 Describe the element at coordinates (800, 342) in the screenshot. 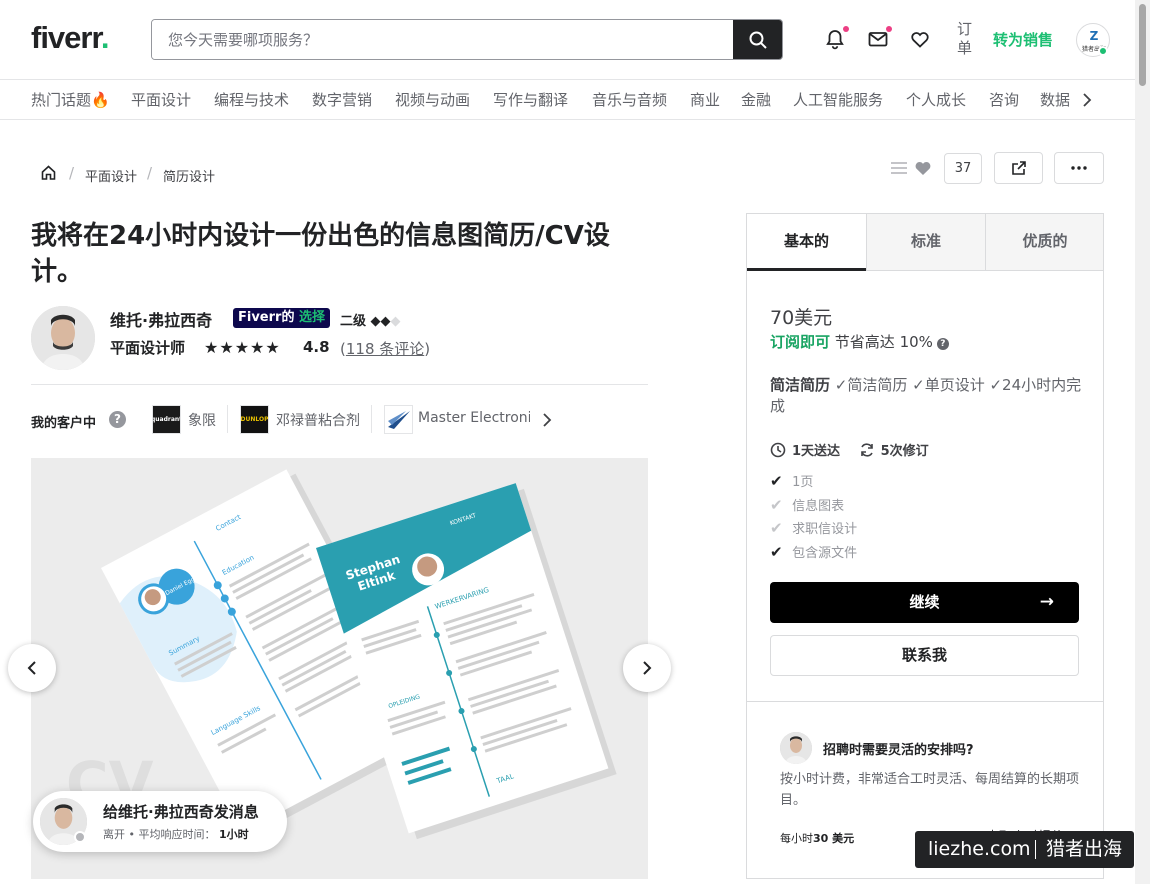

I see `subscribe-link: 订阅即可` at that location.